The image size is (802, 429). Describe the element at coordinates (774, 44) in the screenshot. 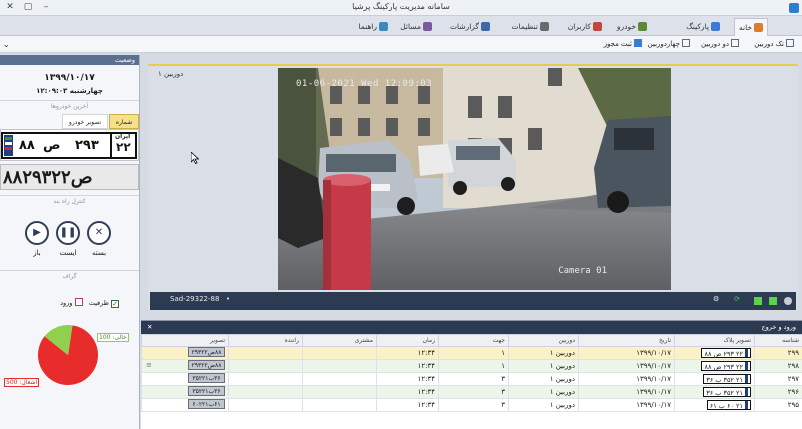

I see `single-camera-button: تک دوربین` at that location.